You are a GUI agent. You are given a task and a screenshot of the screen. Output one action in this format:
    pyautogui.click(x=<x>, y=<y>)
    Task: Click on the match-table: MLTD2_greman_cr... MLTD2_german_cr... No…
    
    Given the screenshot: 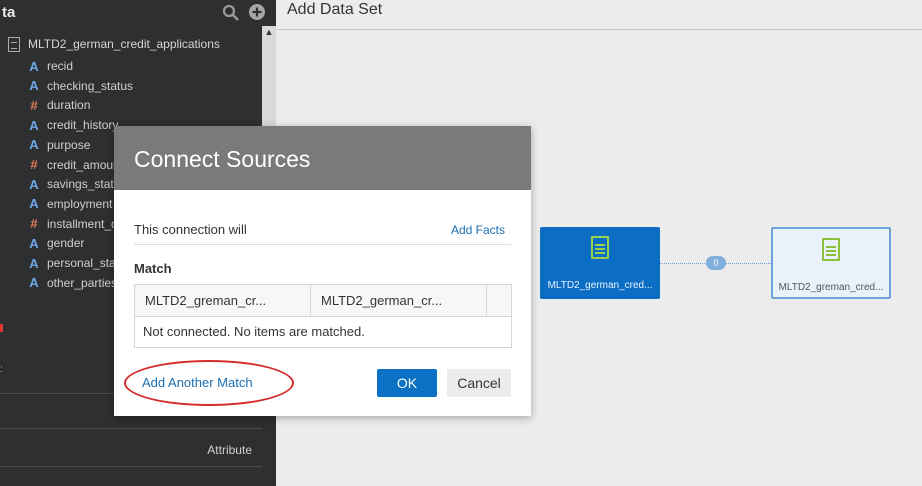 What is the action you would take?
    pyautogui.click(x=323, y=316)
    